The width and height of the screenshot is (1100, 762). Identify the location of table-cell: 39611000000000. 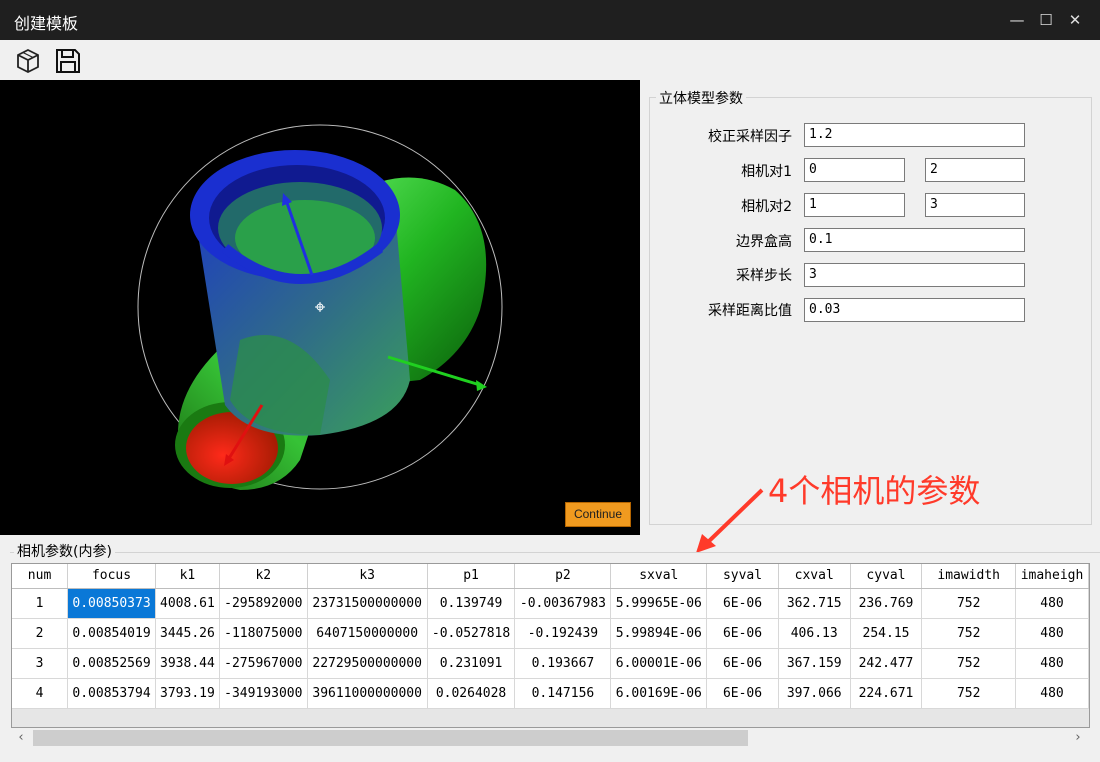
(367, 693).